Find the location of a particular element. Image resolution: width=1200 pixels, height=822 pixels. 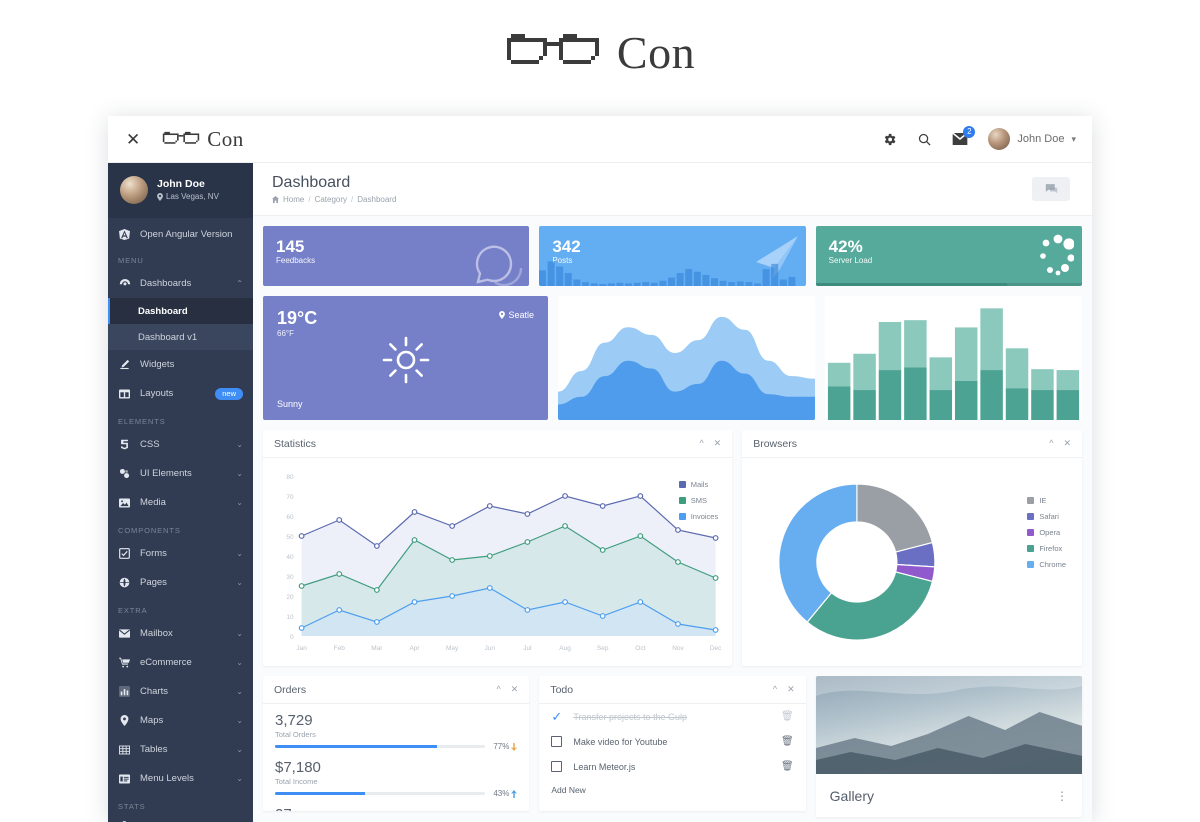

breadcrumb: Home / Category / Dashboard is located at coordinates (334, 199).